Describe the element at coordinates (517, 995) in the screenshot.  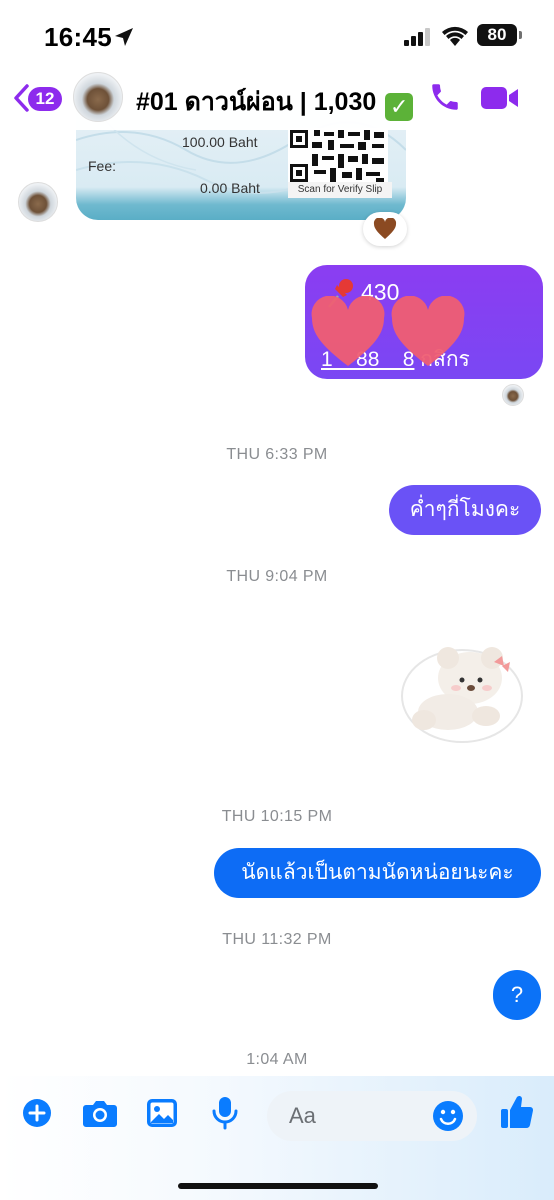
I see `outgoing-message: ?` at that location.